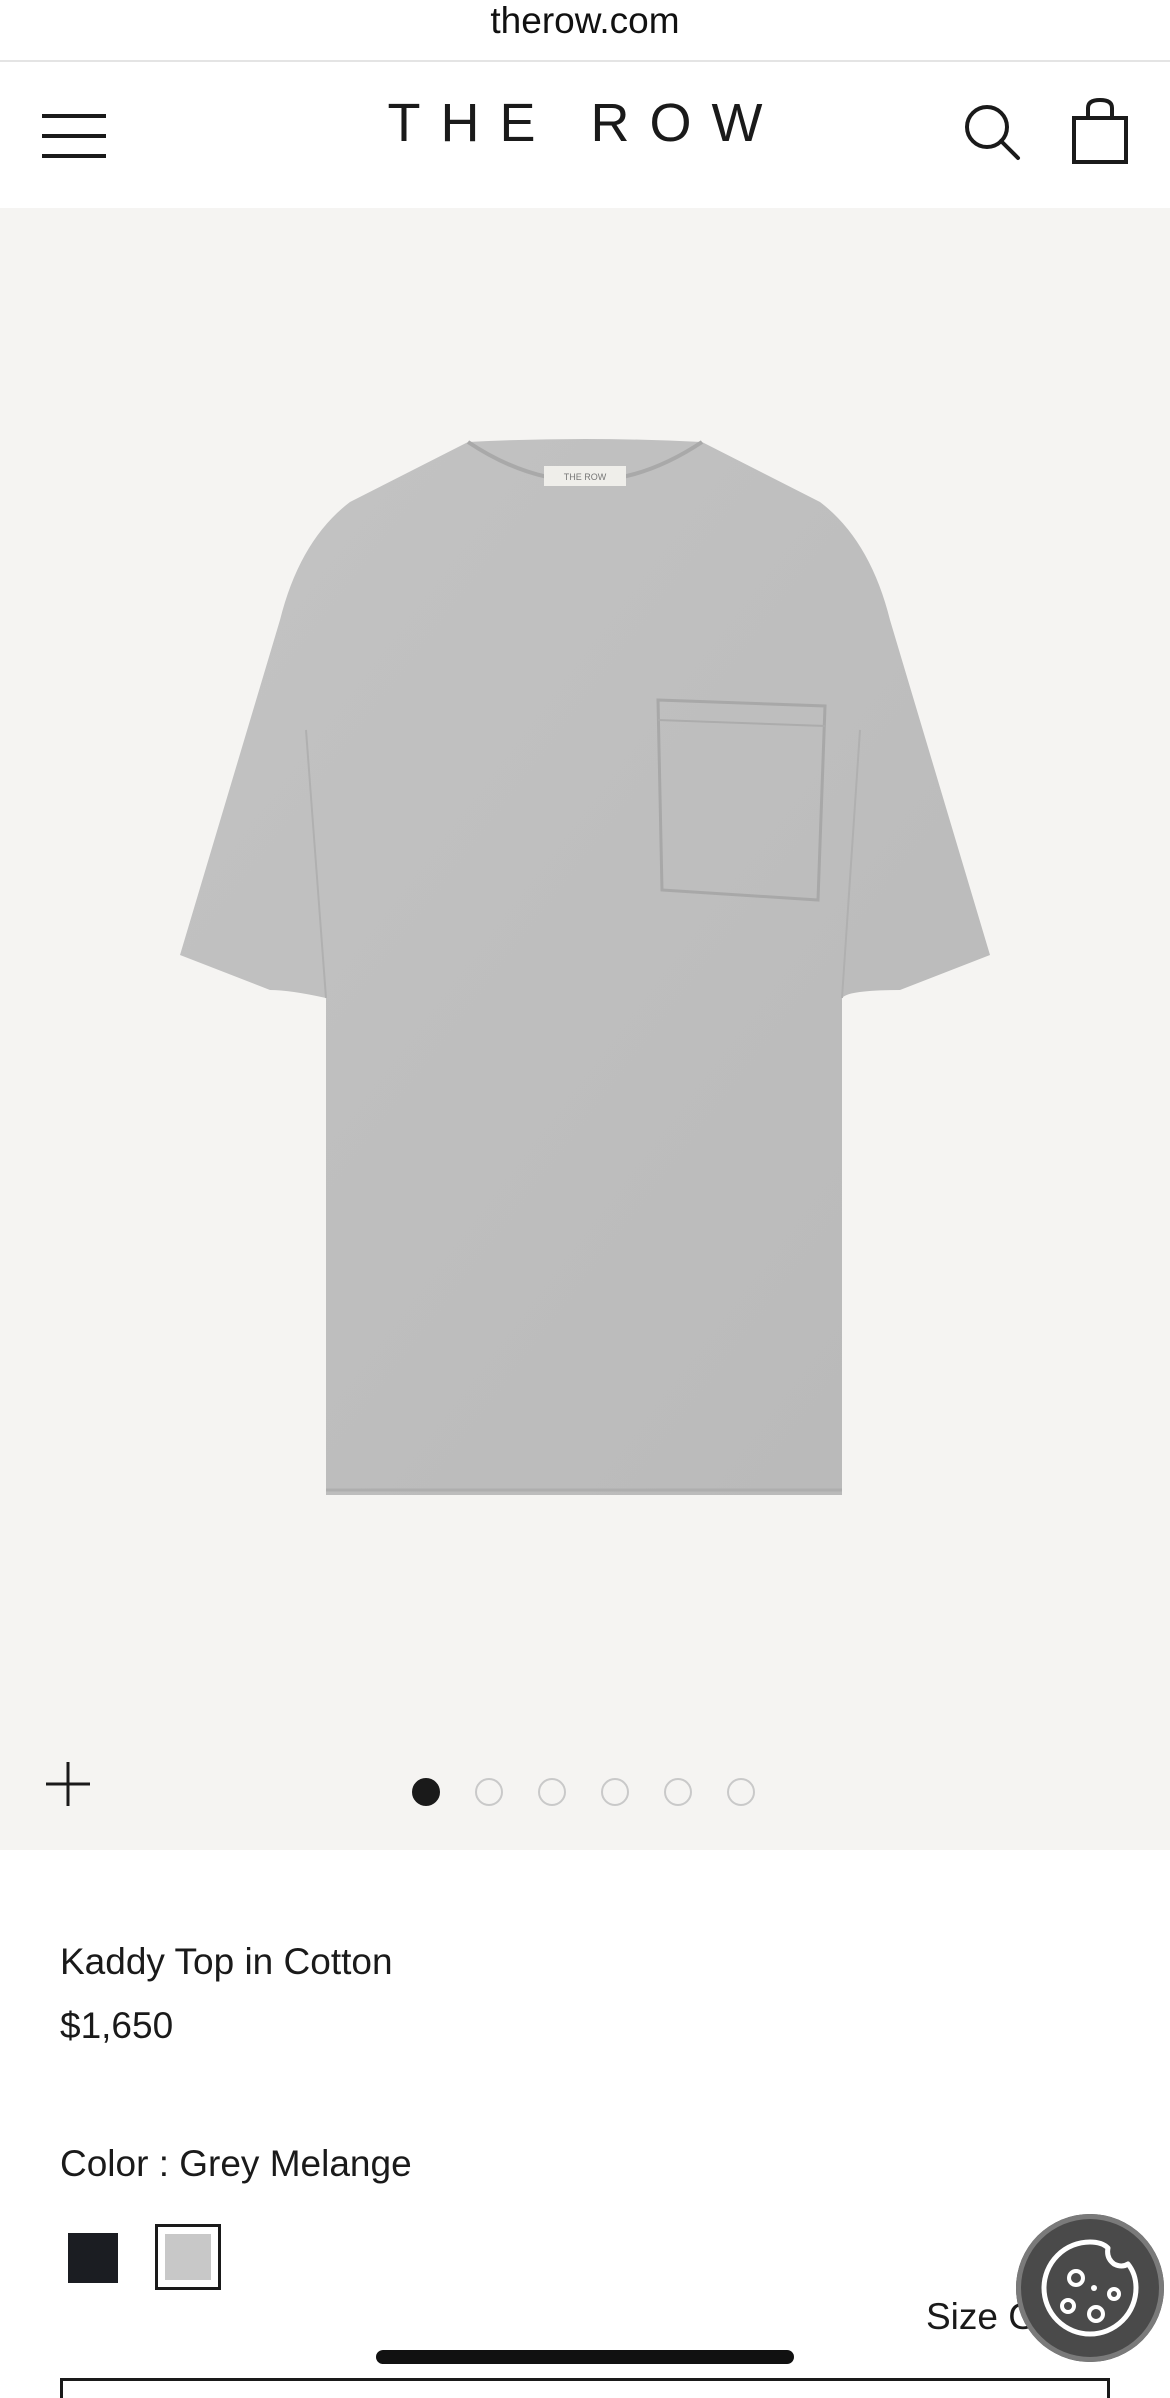  I want to click on url-text: therow.com, so click(585, 21).